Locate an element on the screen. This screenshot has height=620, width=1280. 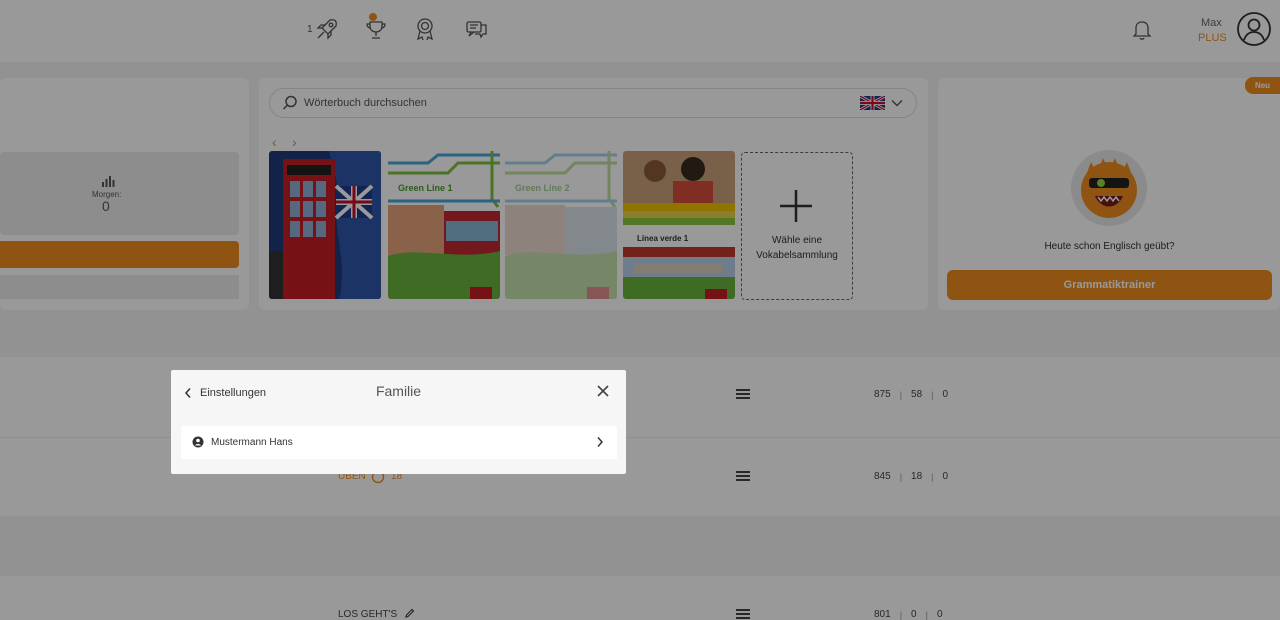
dialog-title: Familie is located at coordinates (398, 391).